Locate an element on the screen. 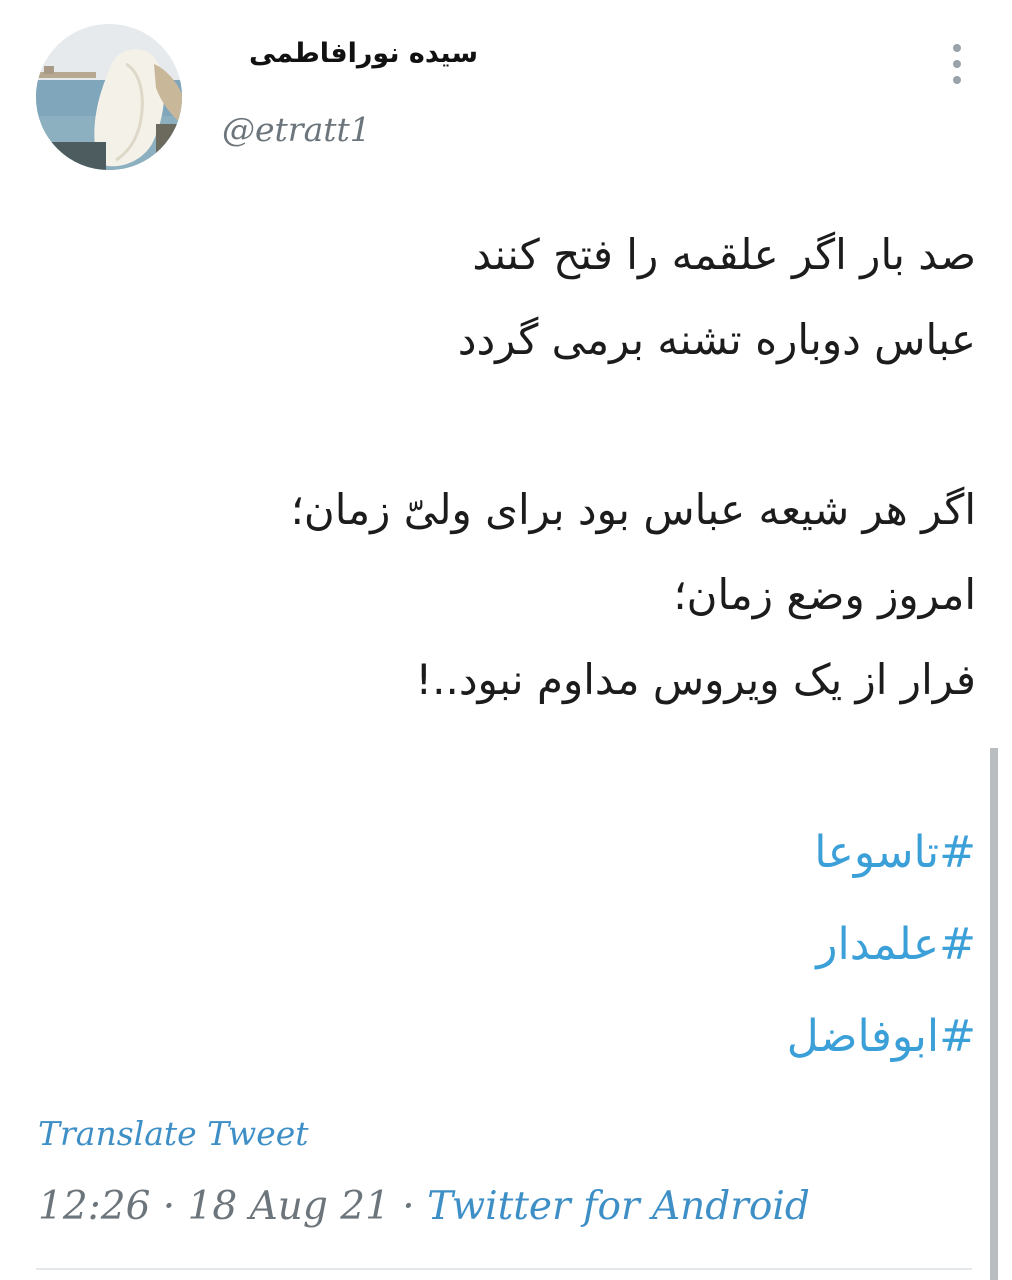  hashtag-link: #تاسوعا is located at coordinates (506, 853).